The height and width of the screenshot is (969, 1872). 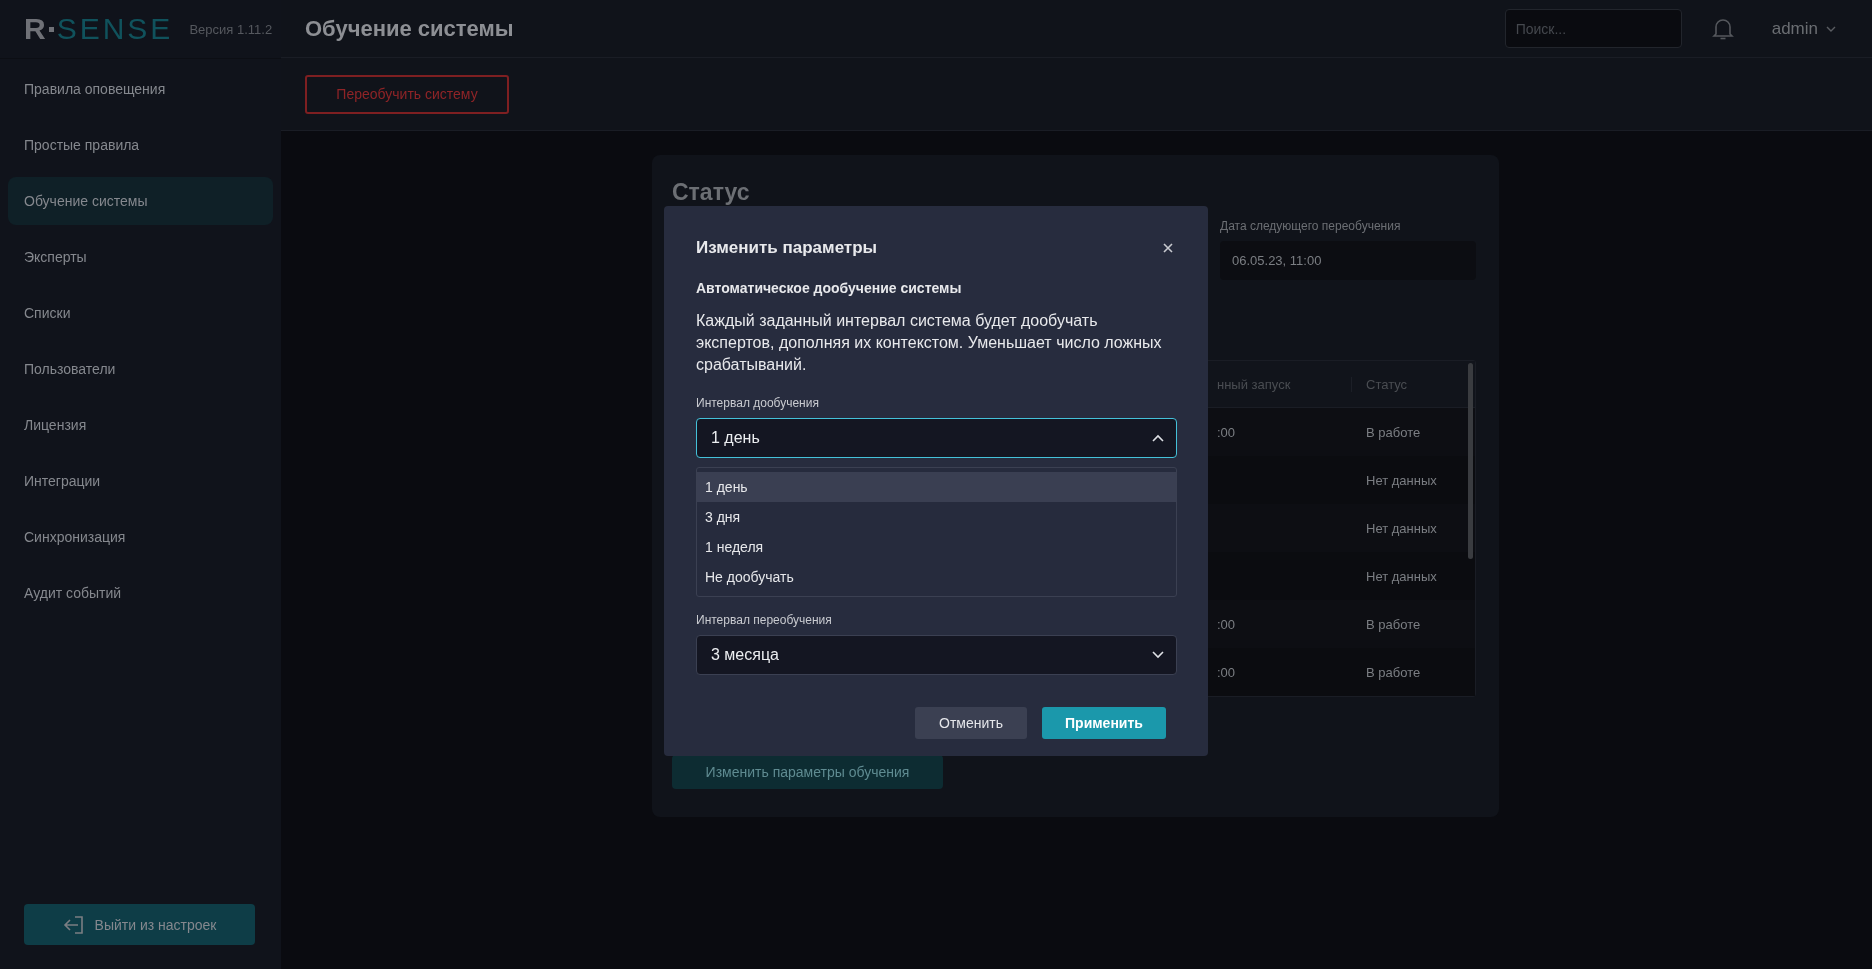 What do you see at coordinates (1311, 226) in the screenshot?
I see `field-label: Дата следующего переобучения` at bounding box center [1311, 226].